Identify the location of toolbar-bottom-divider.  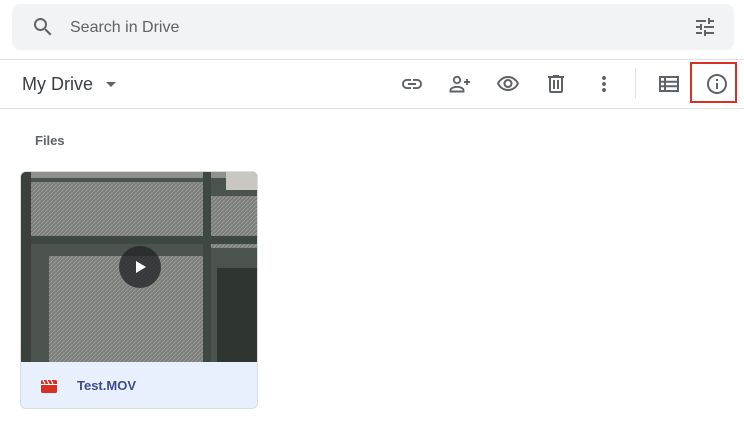
(372, 108).